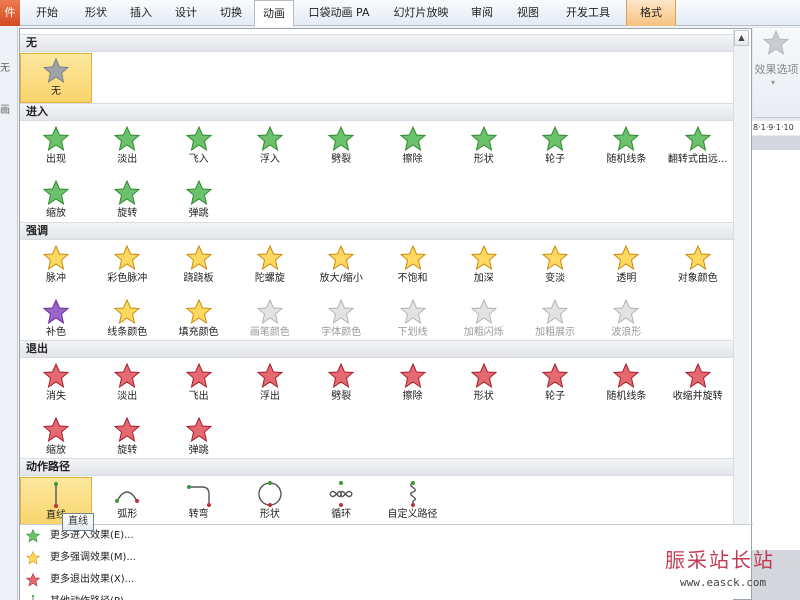  What do you see at coordinates (127, 384) in the screenshot?
I see `gallery-item-3-1: 淡出` at bounding box center [127, 384].